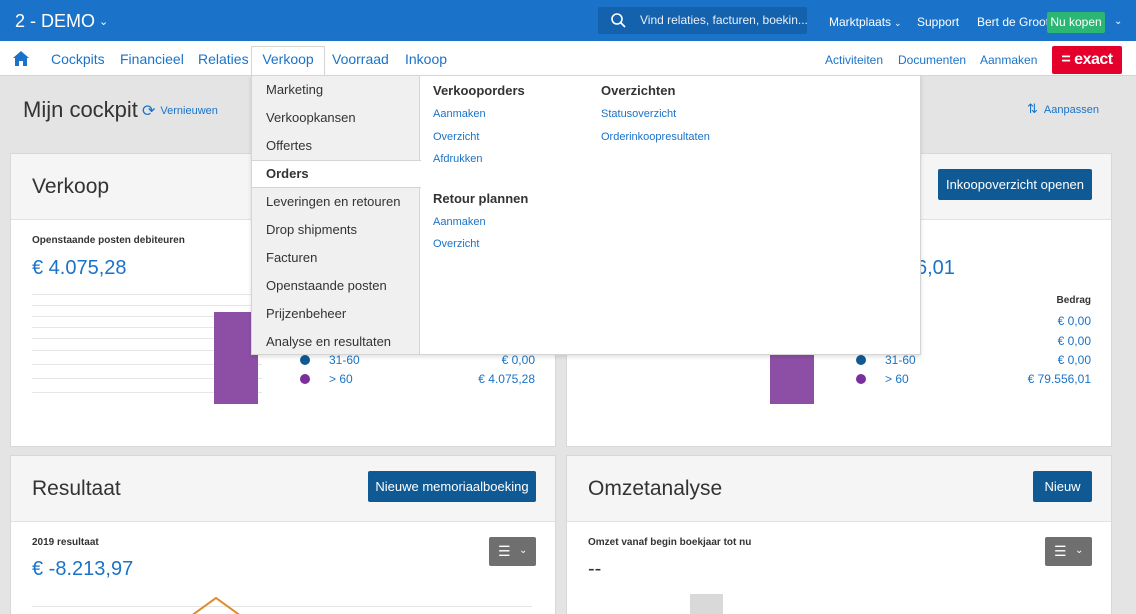 Image resolution: width=1136 pixels, height=614 pixels. What do you see at coordinates (1076, 22) in the screenshot?
I see `buy-now-button: Nu kopen` at bounding box center [1076, 22].